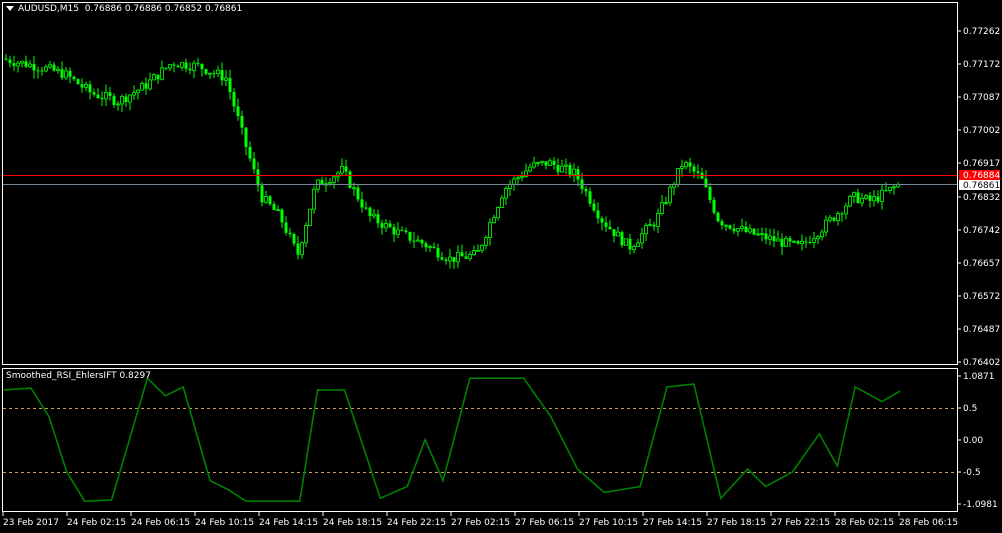 The width and height of the screenshot is (1002, 533). Describe the element at coordinates (31, 523) in the screenshot. I see `time-tick: 23 Feb 2017` at that location.